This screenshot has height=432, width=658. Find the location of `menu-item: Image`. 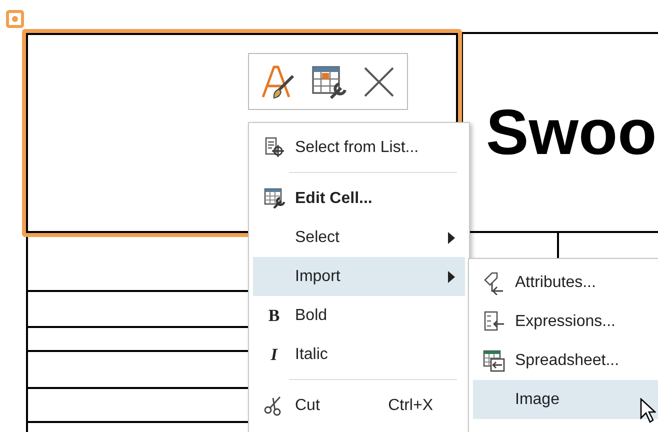

menu-item: Image is located at coordinates (565, 399).